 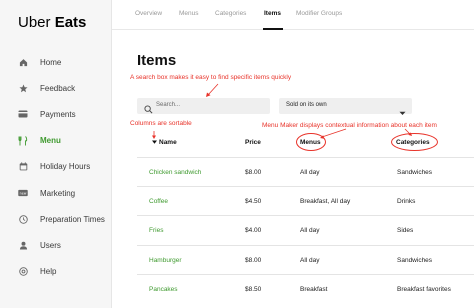 What do you see at coordinates (156, 230) in the screenshot?
I see `item-name-link: Fries` at bounding box center [156, 230].